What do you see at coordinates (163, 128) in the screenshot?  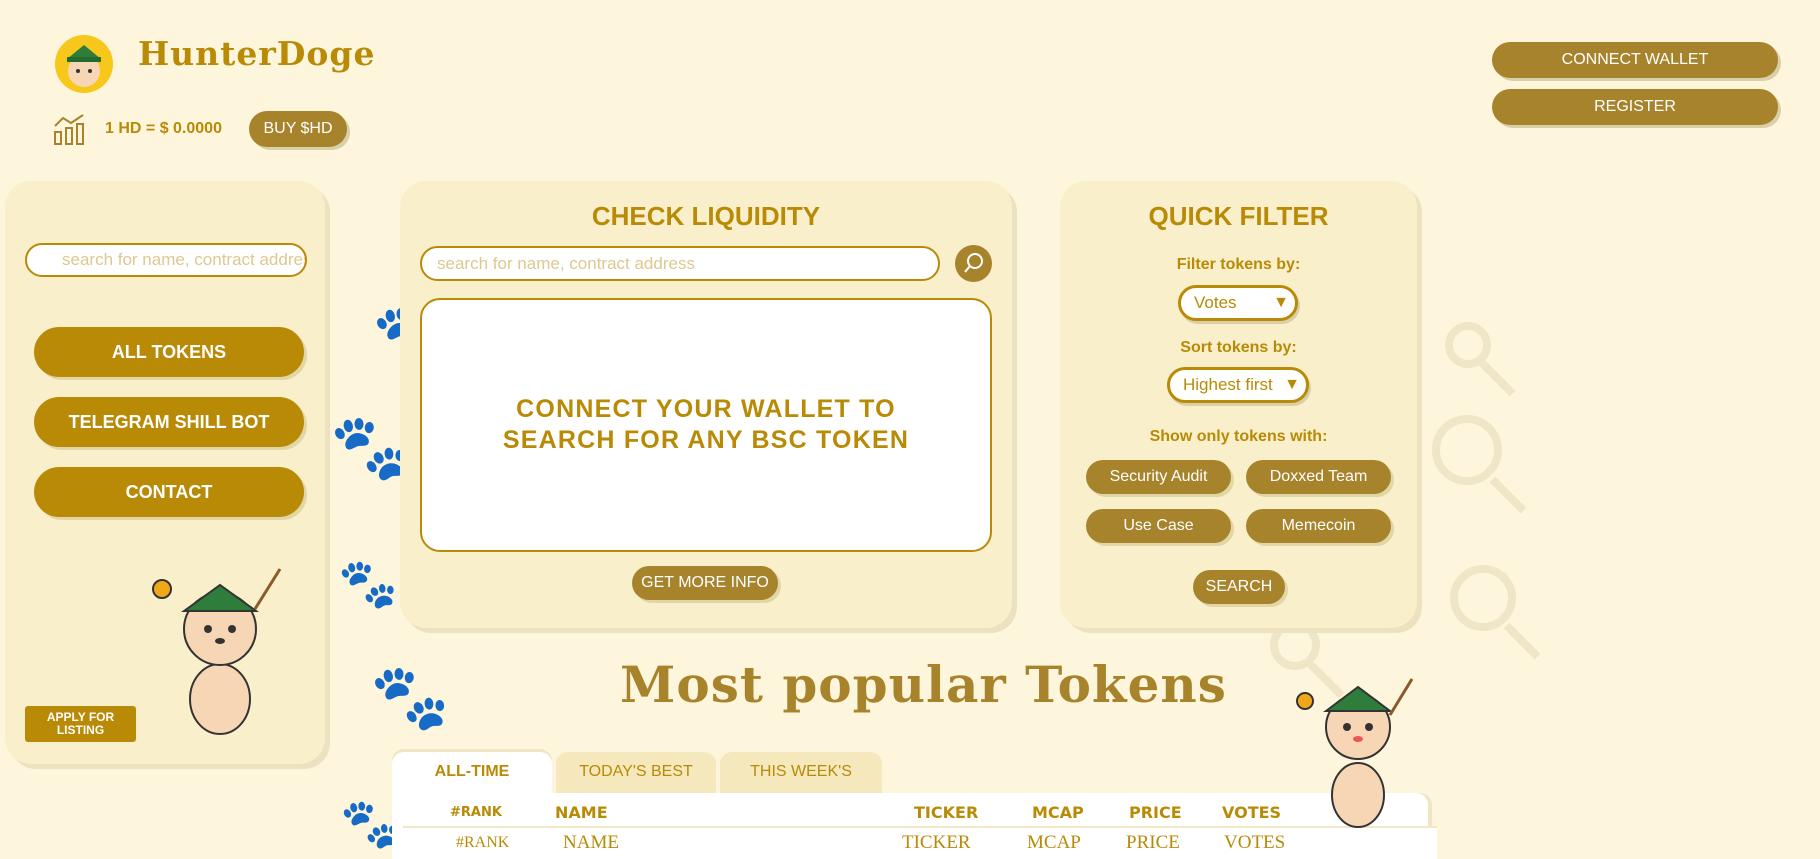 I see `token-price: 1 HD = $ 0.0000` at bounding box center [163, 128].